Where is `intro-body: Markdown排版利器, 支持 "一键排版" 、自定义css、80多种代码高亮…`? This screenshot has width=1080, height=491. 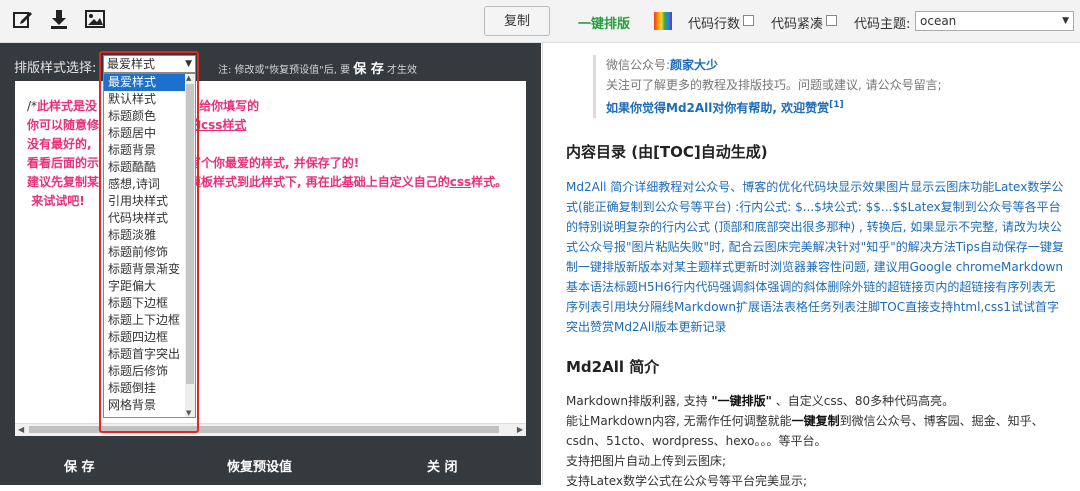
intro-body: Markdown排版利器, 支持 "一键排版" 、自定义css、80多种代码高亮… is located at coordinates (805, 441).